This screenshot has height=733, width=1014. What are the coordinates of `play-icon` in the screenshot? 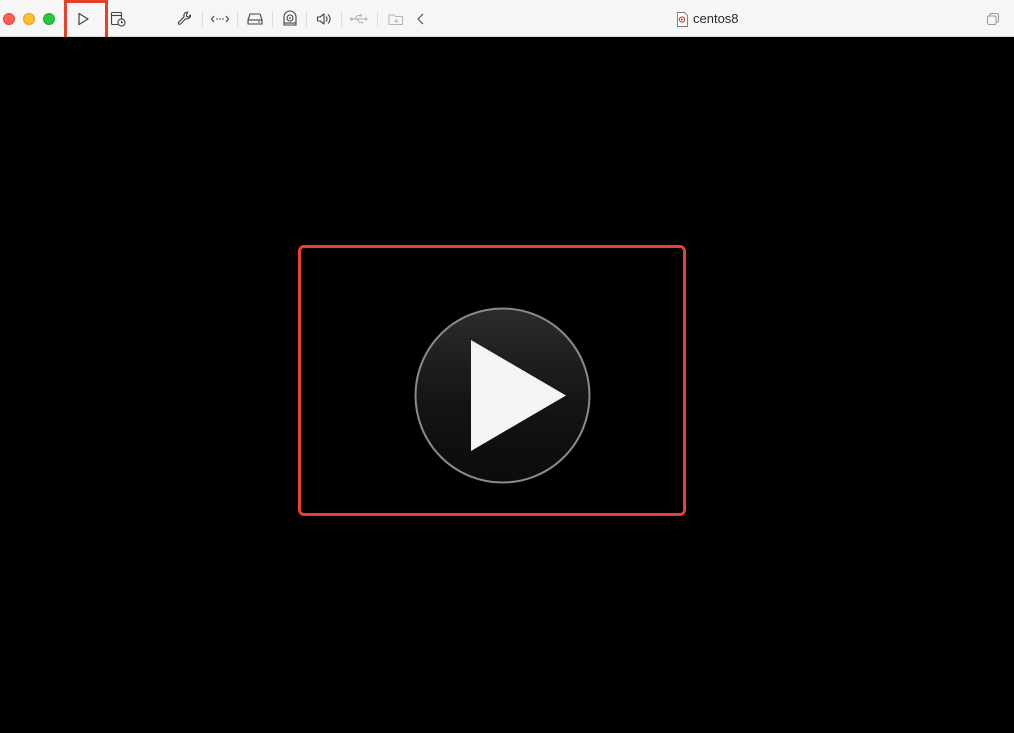 It's located at (502, 395).